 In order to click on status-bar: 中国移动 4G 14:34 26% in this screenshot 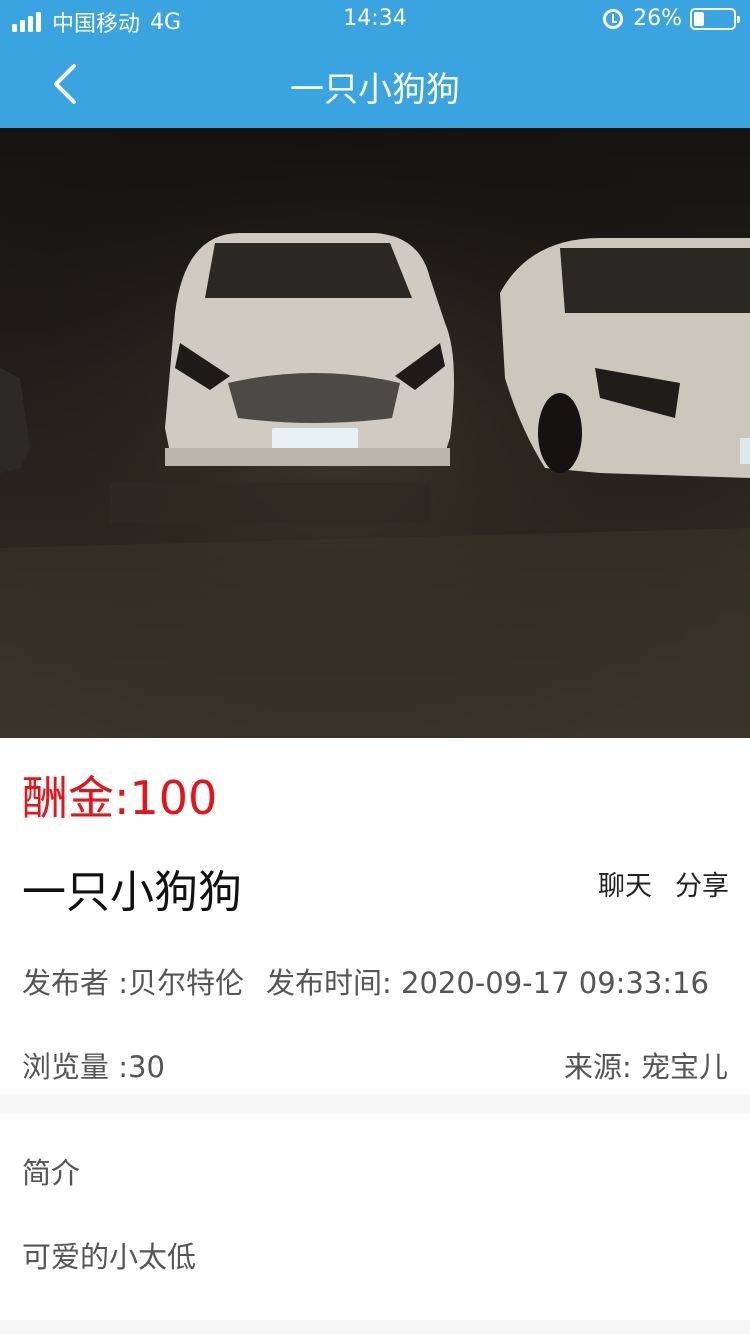, I will do `click(375, 20)`.